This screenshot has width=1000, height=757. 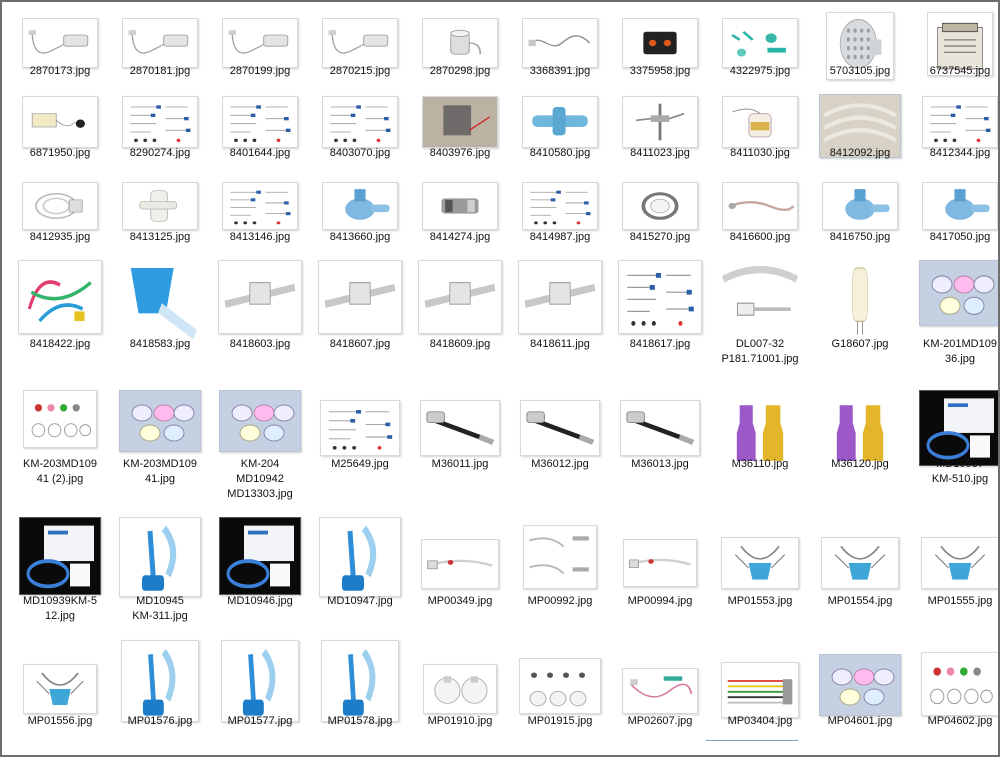 I want to click on file-item: 2870298.jpg, so click(x=460, y=55).